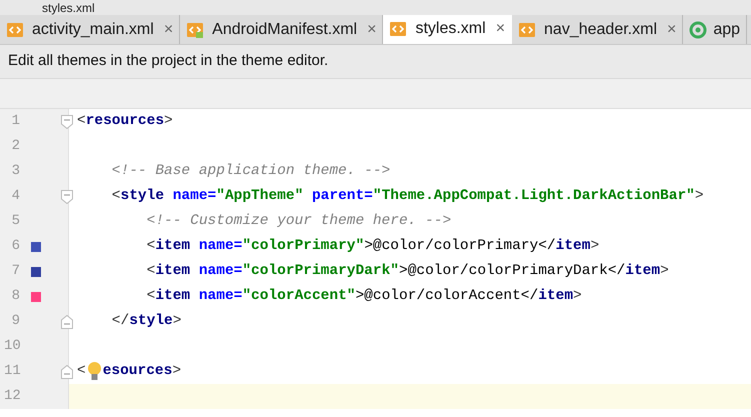 This screenshot has height=417, width=751. What do you see at coordinates (299, 296) in the screenshot?
I see `code-token: "colorAccent"` at bounding box center [299, 296].